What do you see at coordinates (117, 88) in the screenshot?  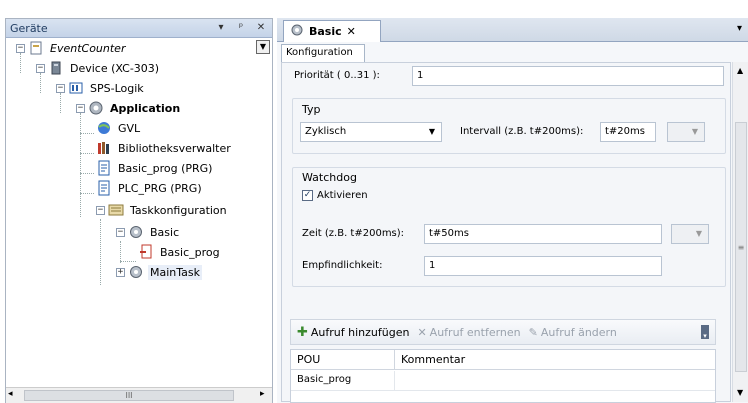 I see `tree-label: SPS-Logik` at bounding box center [117, 88].